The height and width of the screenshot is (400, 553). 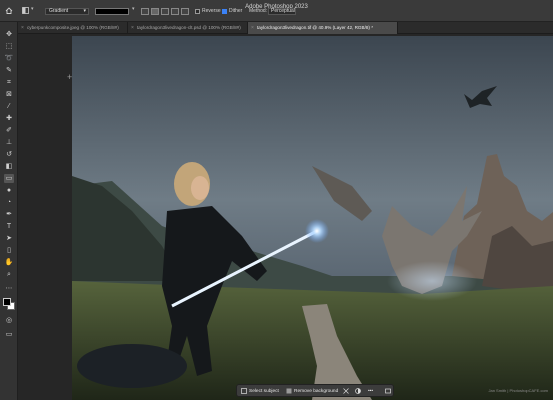 I want to click on select-subject-button: Select subject, so click(x=264, y=391).